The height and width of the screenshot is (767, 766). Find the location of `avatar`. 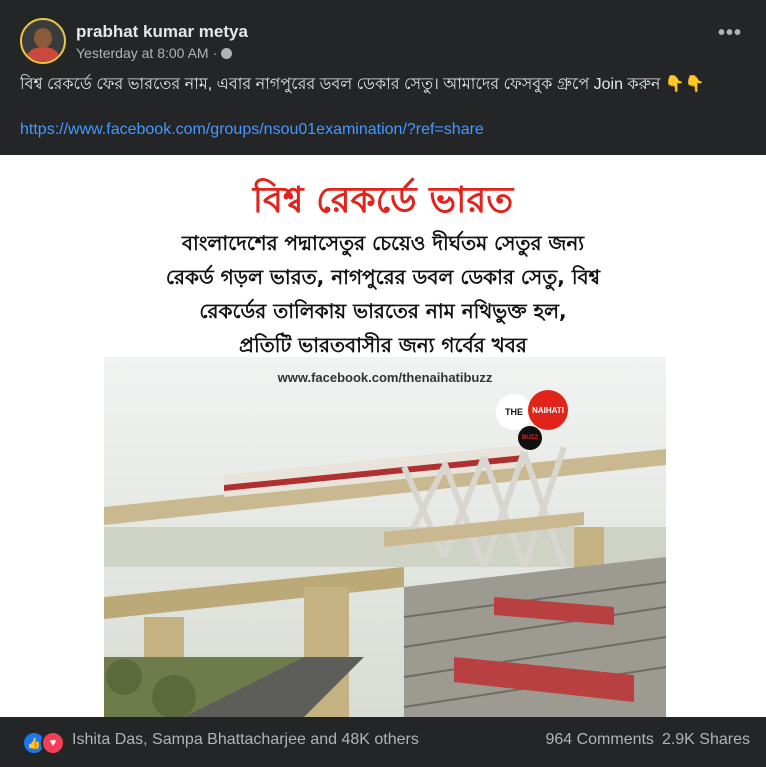

avatar is located at coordinates (43, 41).